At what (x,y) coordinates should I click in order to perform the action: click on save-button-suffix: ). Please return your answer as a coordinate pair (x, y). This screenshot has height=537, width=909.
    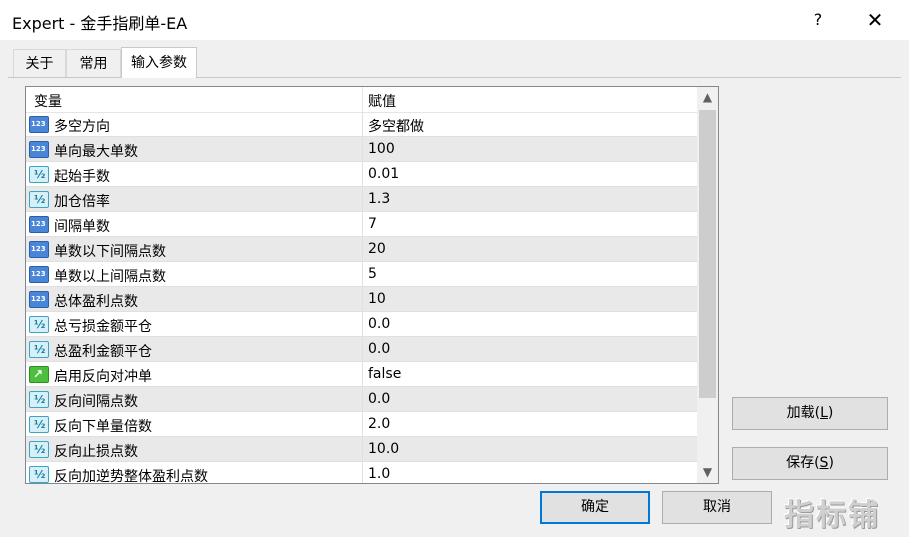
    Looking at the image, I should click on (831, 463).